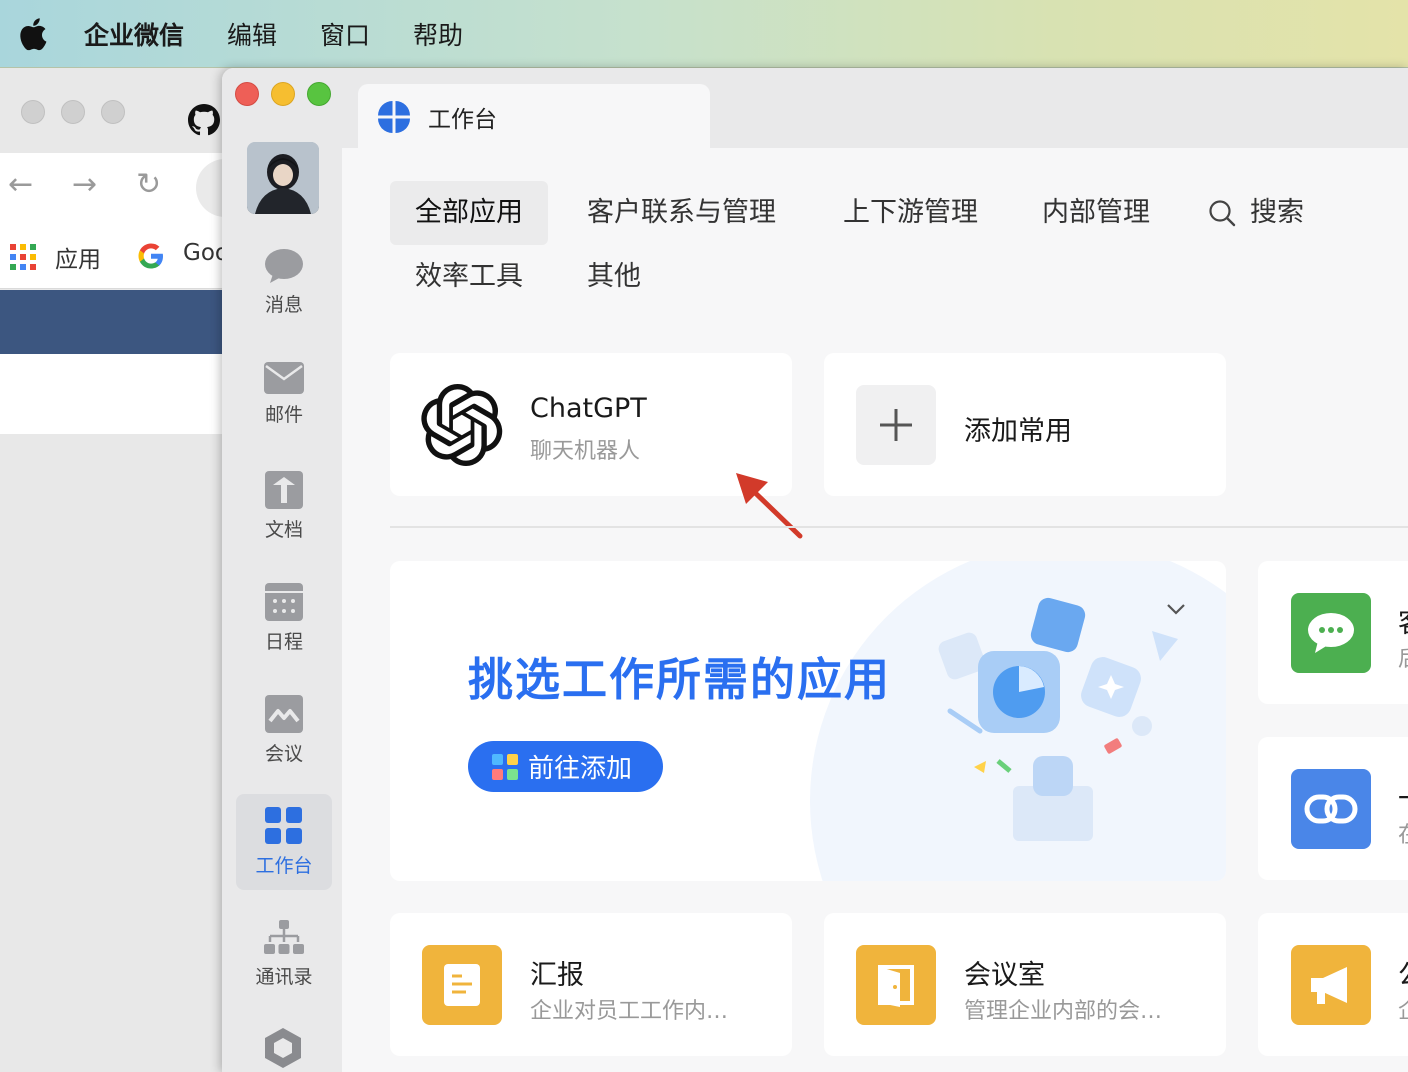 Image resolution: width=1408 pixels, height=1072 pixels. I want to click on back-arrow-icon: ←, so click(20, 184).